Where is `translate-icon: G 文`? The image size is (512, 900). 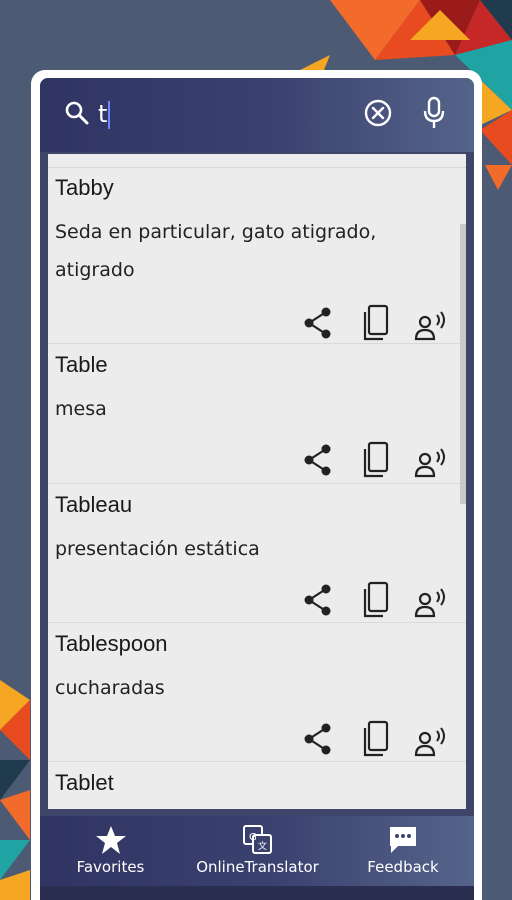
translate-icon: G 文 is located at coordinates (257, 839).